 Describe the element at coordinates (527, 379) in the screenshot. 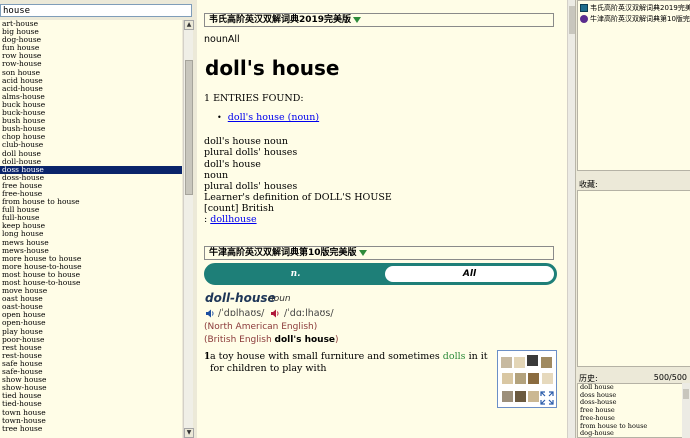

I see `illustration-thumbnails` at that location.